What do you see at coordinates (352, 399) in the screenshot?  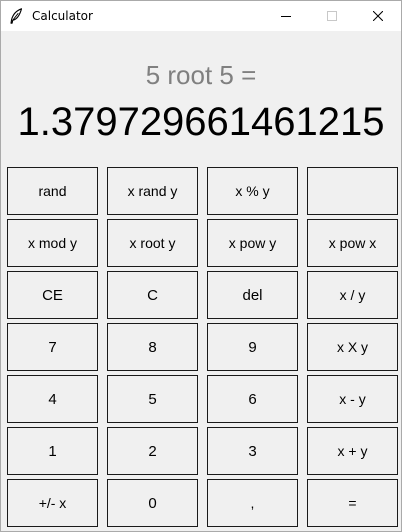 I see `subtract-button: x - y` at bounding box center [352, 399].